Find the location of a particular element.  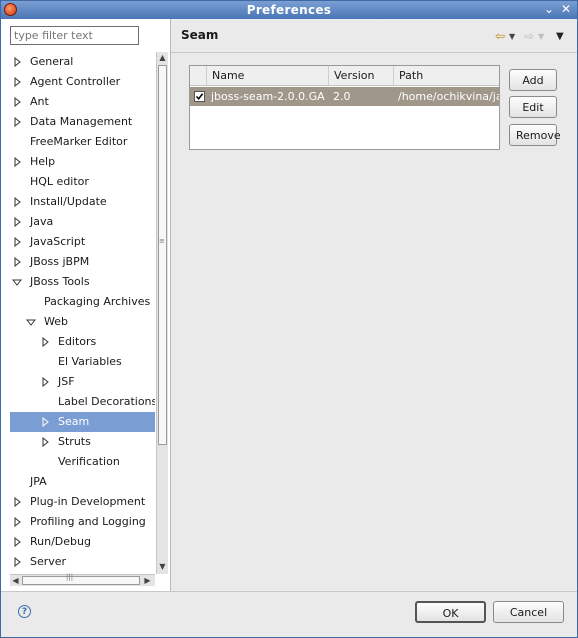

tree-item-label: Editors is located at coordinates (77, 341).